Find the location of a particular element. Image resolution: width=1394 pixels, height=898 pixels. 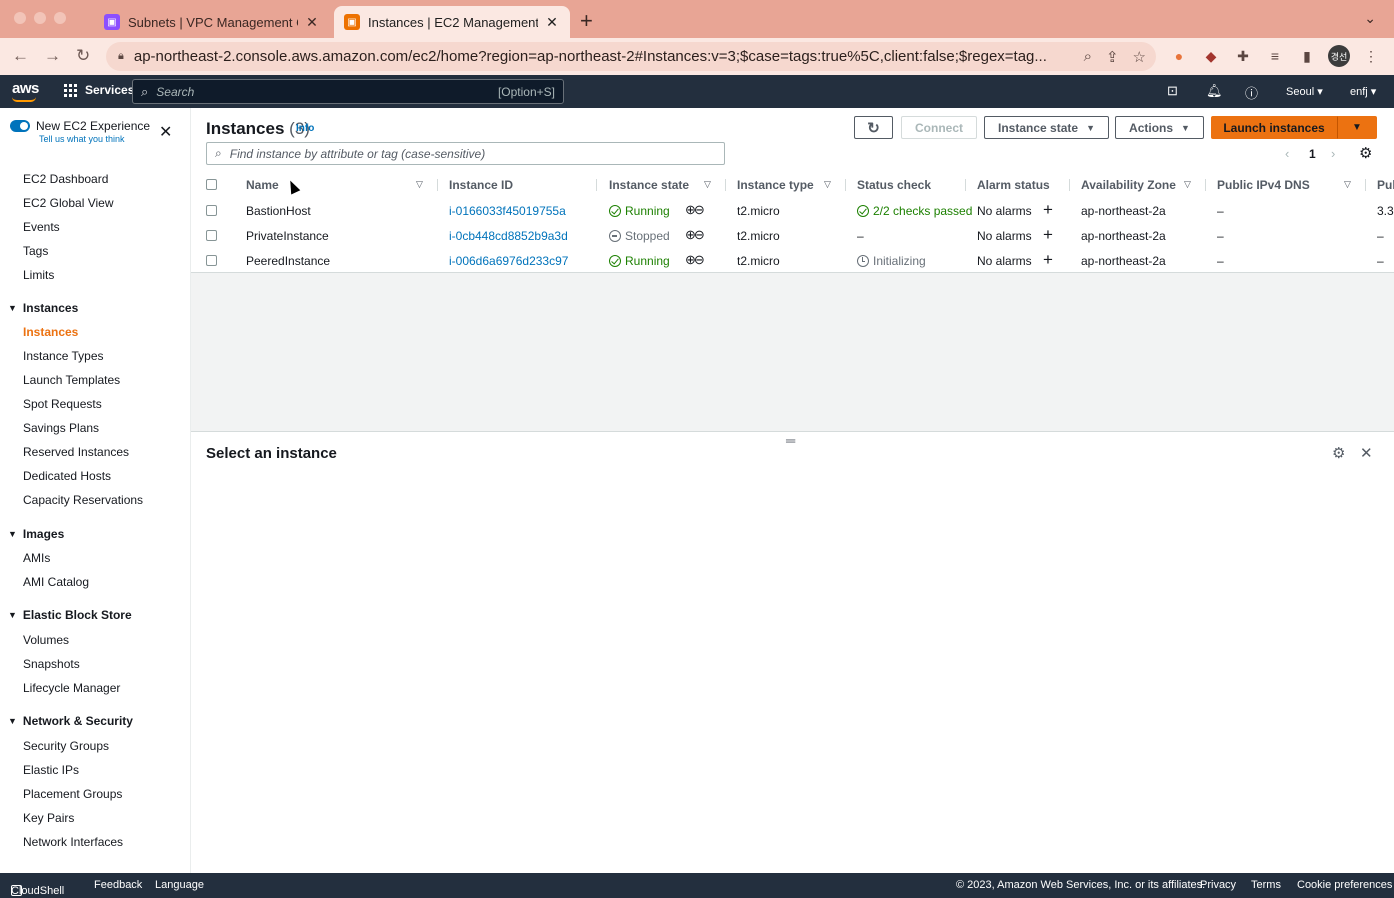

aws-logo: aws is located at coordinates (25, 91).